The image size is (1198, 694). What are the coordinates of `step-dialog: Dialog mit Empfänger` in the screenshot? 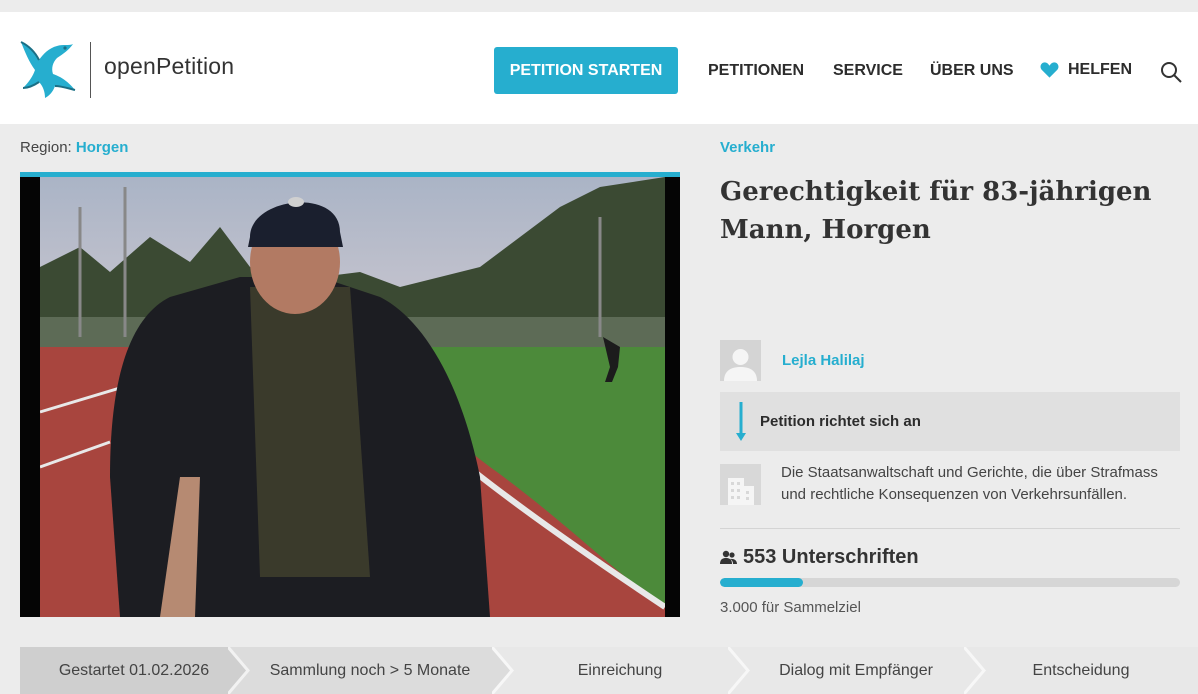 It's located at (856, 670).